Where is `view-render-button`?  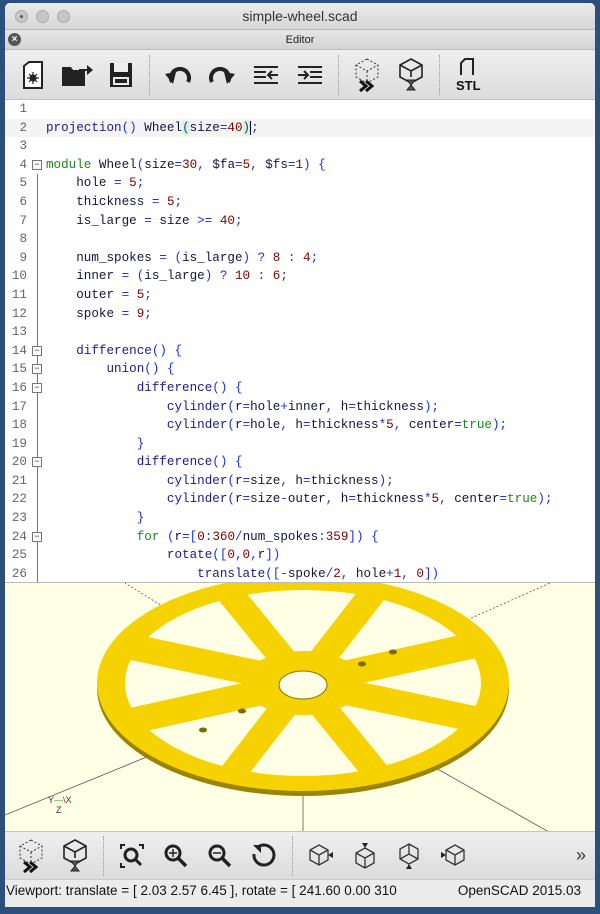 view-render-button is located at coordinates (75, 856).